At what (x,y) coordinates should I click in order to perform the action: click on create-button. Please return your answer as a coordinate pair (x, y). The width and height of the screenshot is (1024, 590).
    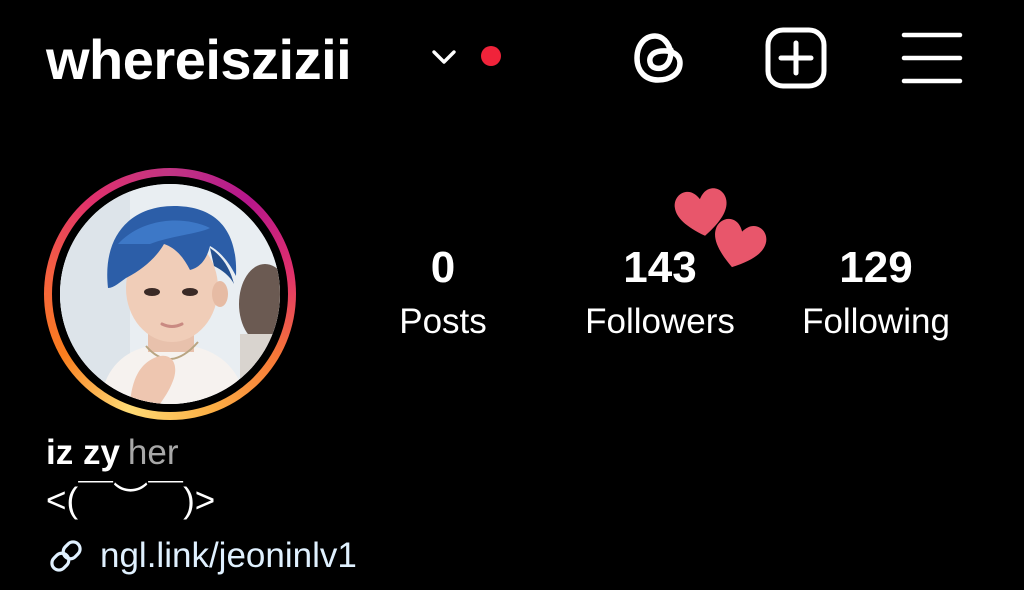
    Looking at the image, I should click on (796, 58).